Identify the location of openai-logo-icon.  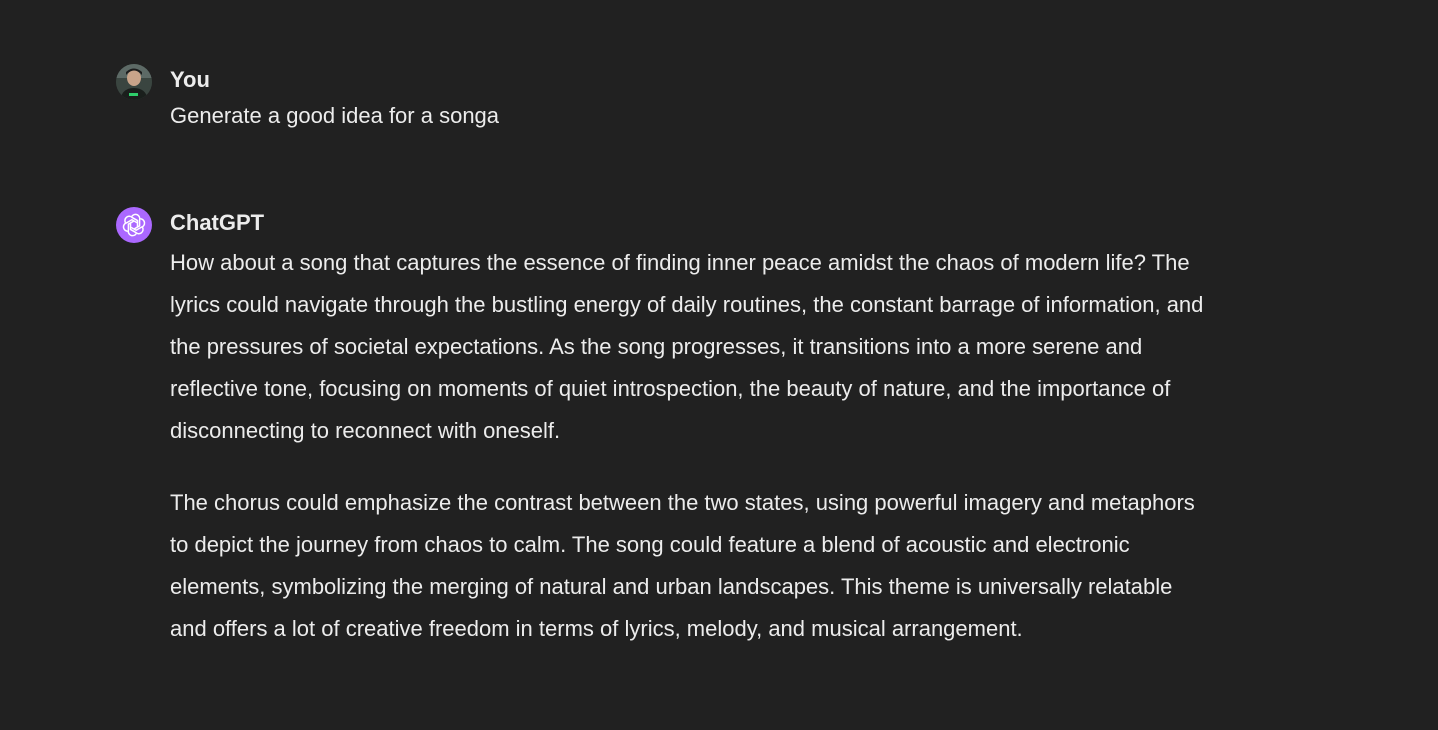
(134, 225).